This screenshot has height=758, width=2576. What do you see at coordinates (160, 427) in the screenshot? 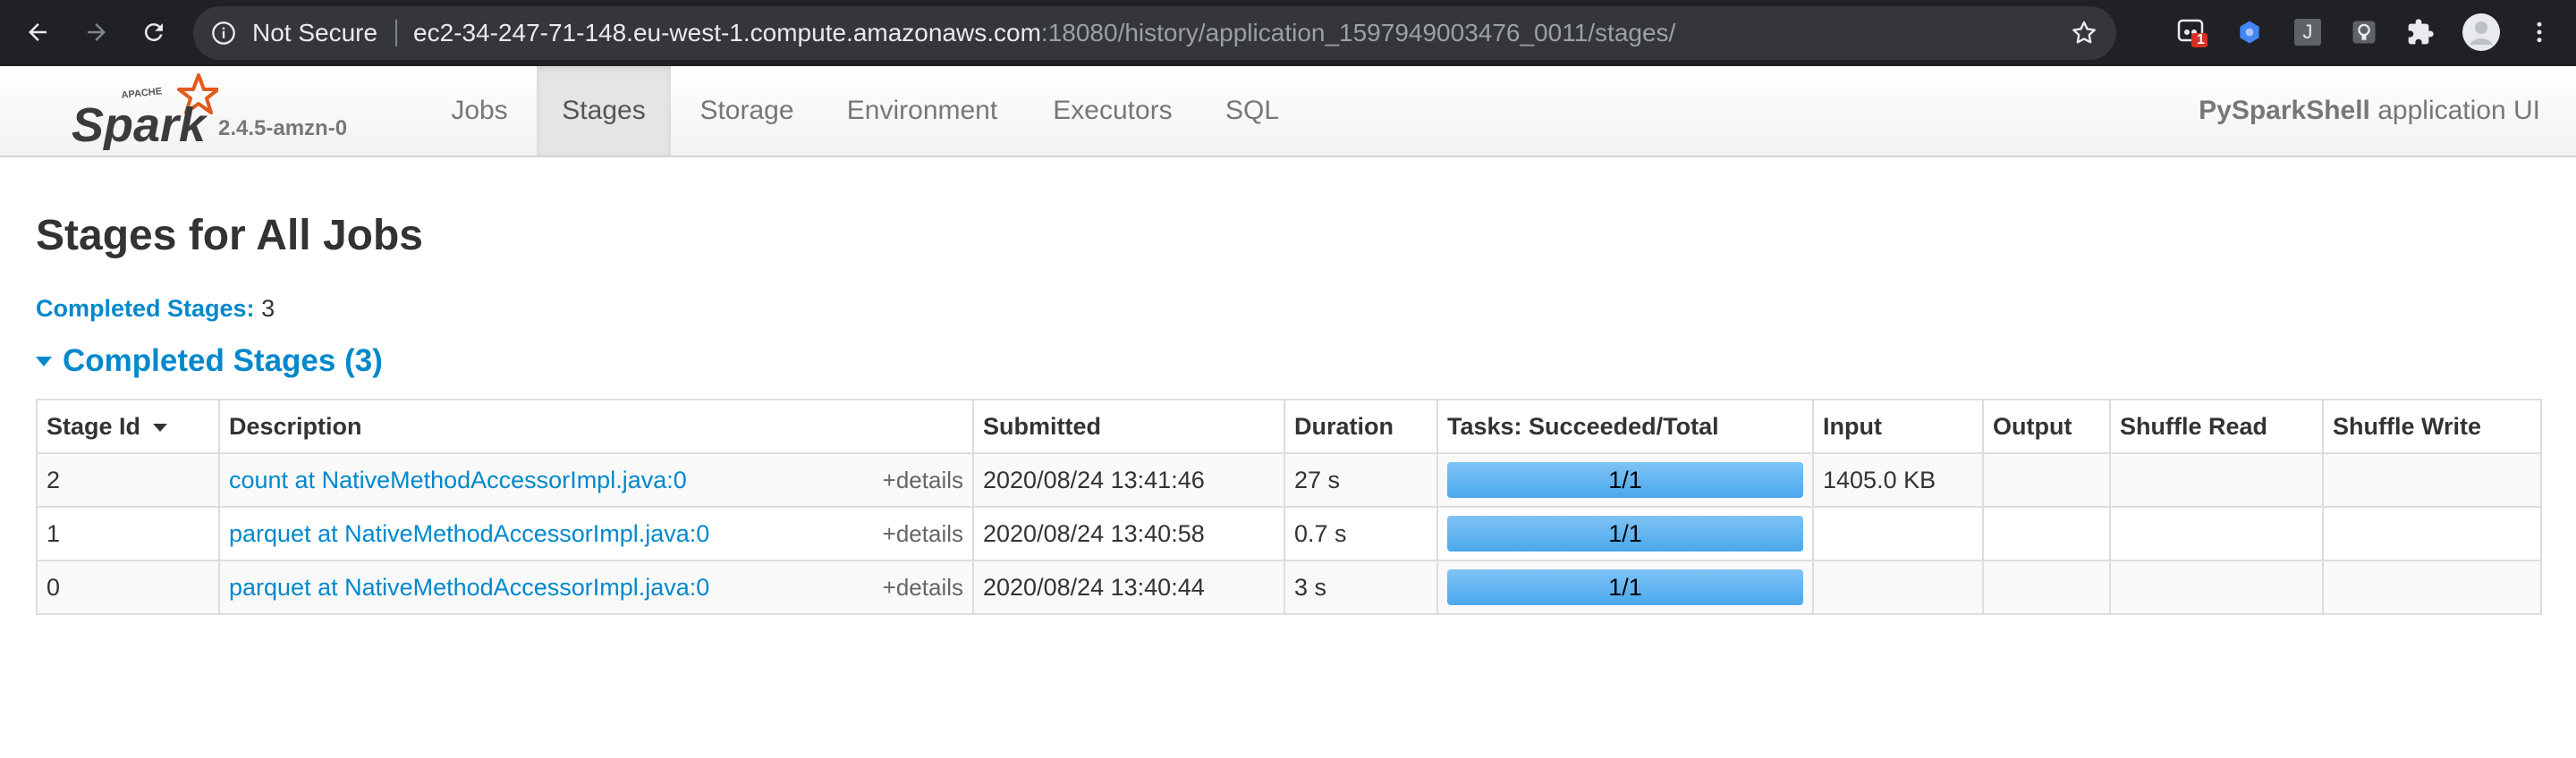
I see `sort-desc-icon` at bounding box center [160, 427].